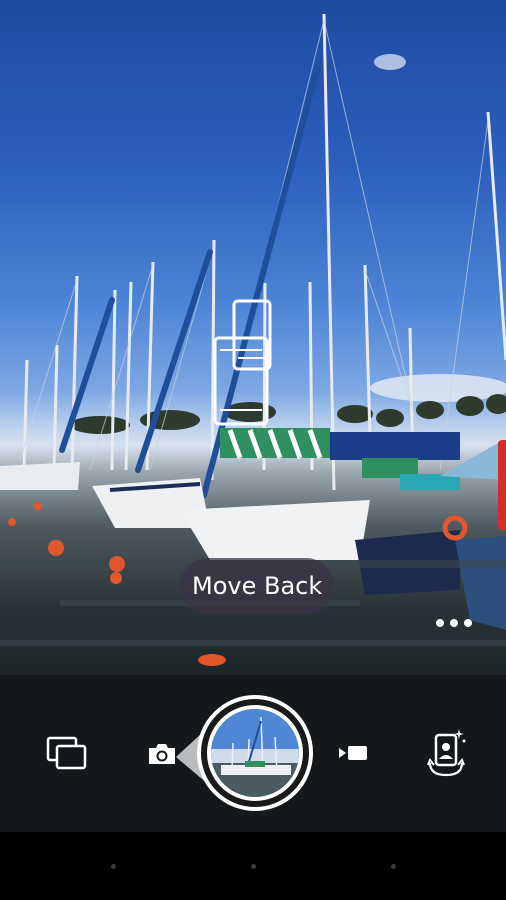 The width and height of the screenshot is (506, 900). I want to click on shutter-preview-thumbnail, so click(255, 753).